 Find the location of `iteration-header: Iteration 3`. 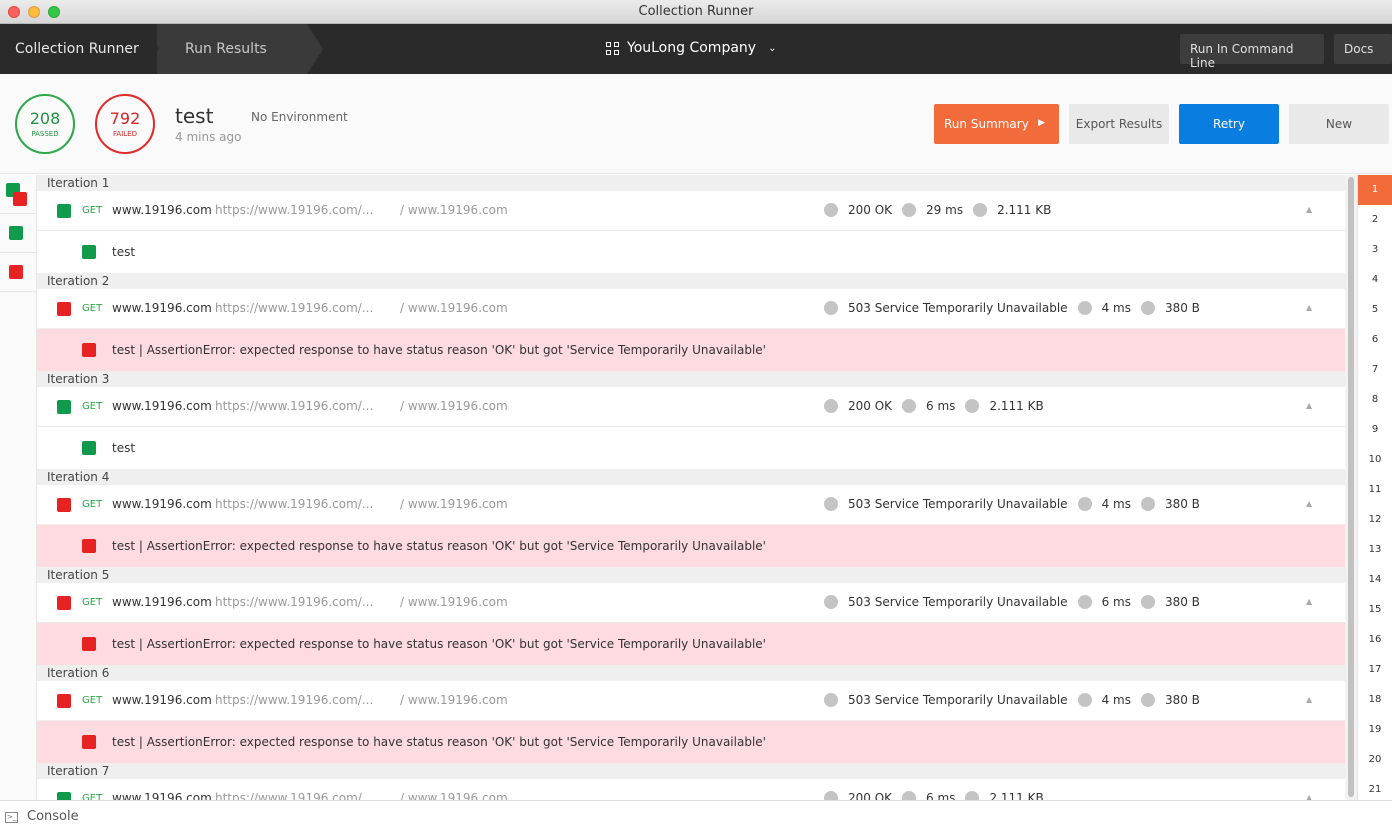

iteration-header: Iteration 3 is located at coordinates (691, 379).